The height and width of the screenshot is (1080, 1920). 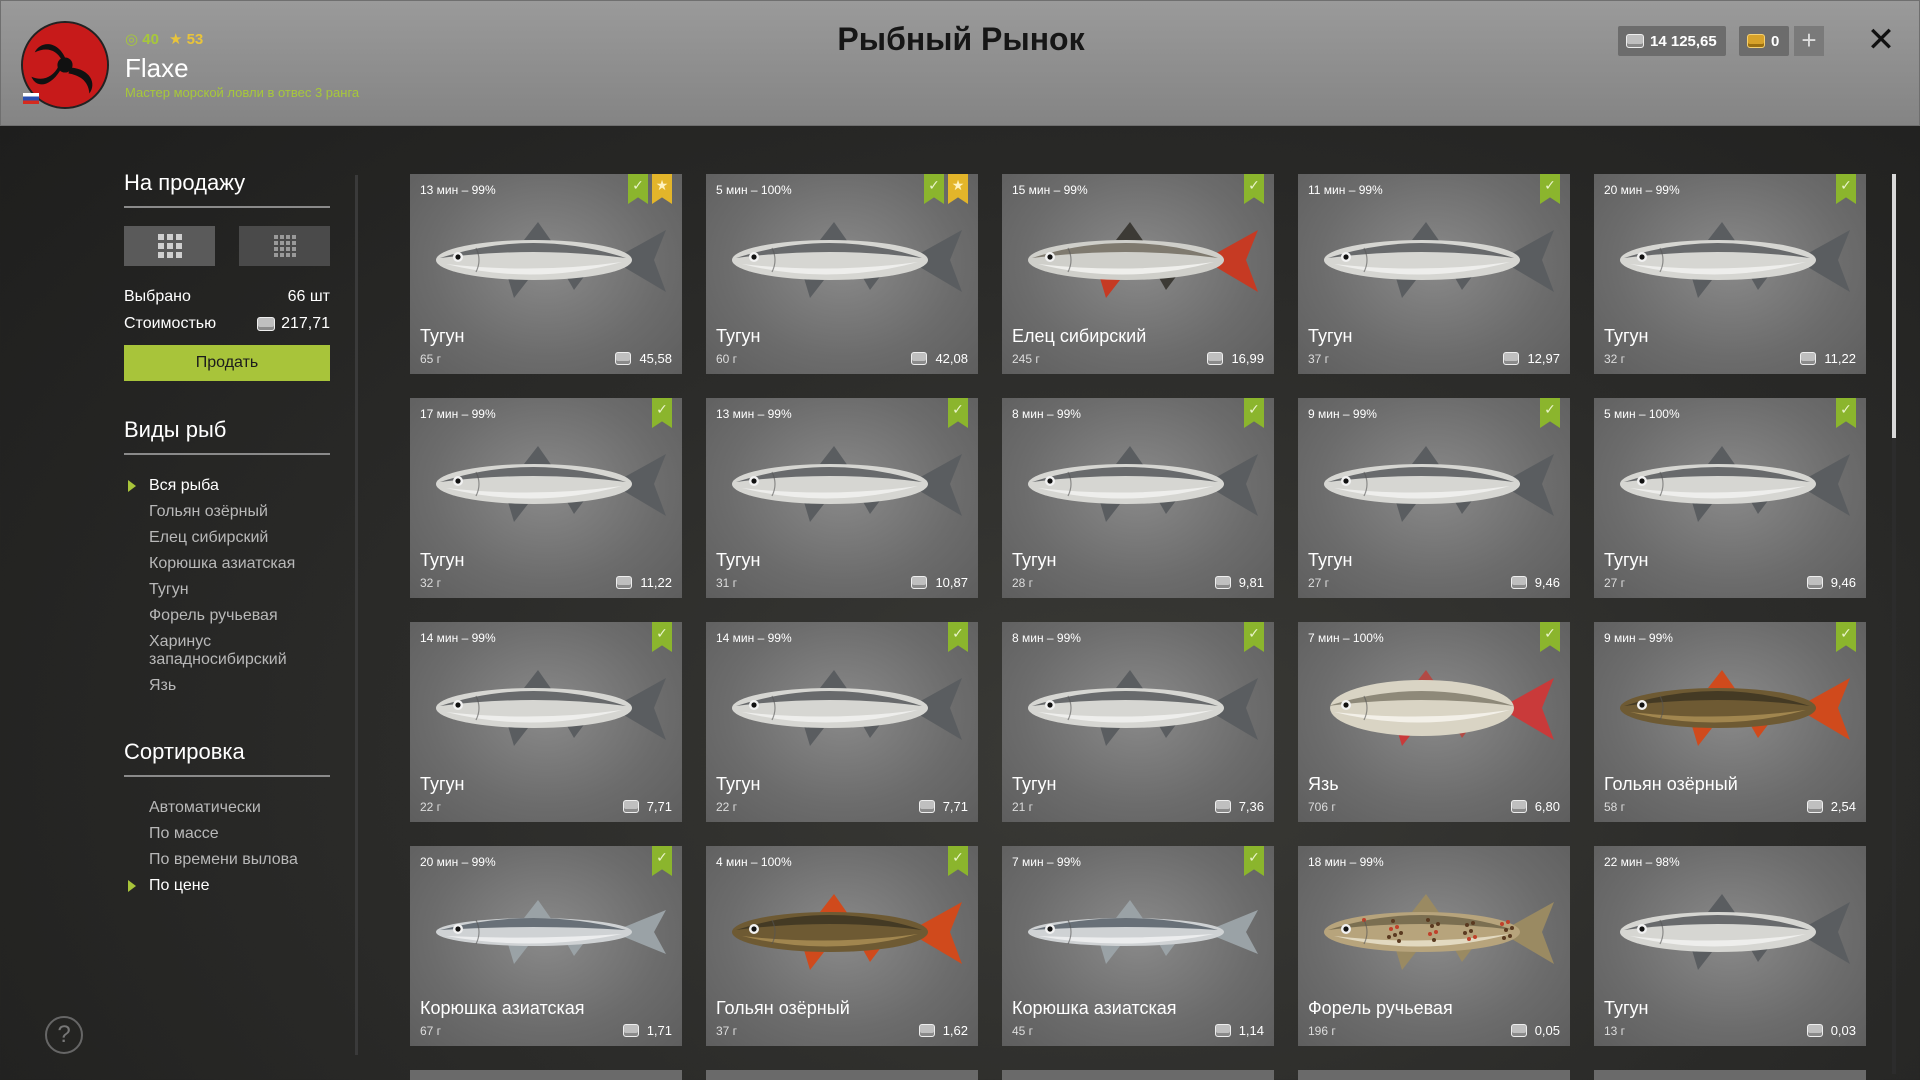 What do you see at coordinates (1346, 862) in the screenshot?
I see `catch-time: 18 мин – 99%` at bounding box center [1346, 862].